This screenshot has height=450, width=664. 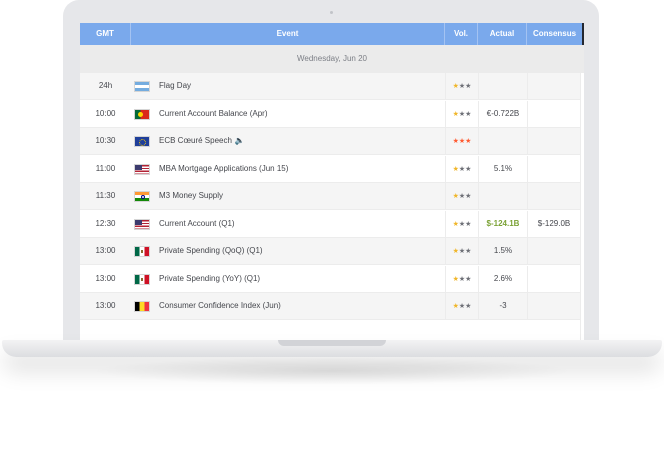 What do you see at coordinates (239, 140) in the screenshot?
I see `speaker-icon: 🔈` at bounding box center [239, 140].